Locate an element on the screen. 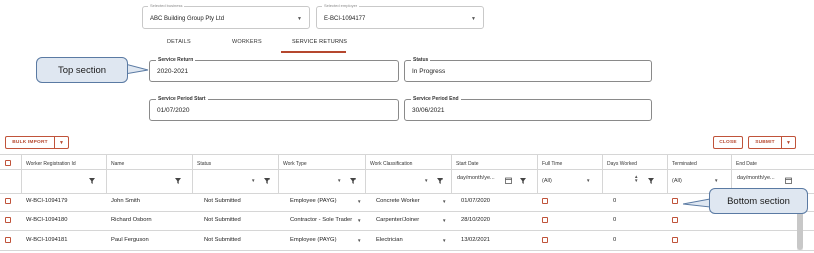  bulk-import-menu-button: ▼ is located at coordinates (62, 142).